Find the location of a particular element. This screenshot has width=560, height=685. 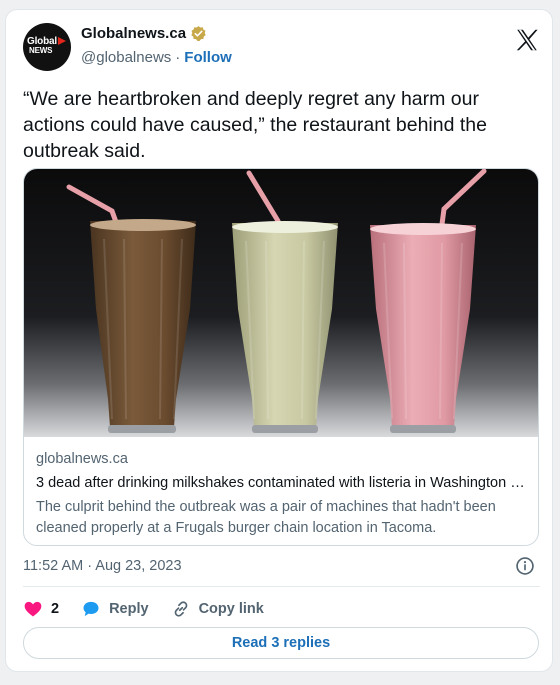

action-bar: 2 Reply Copy link is located at coordinates (154, 609).